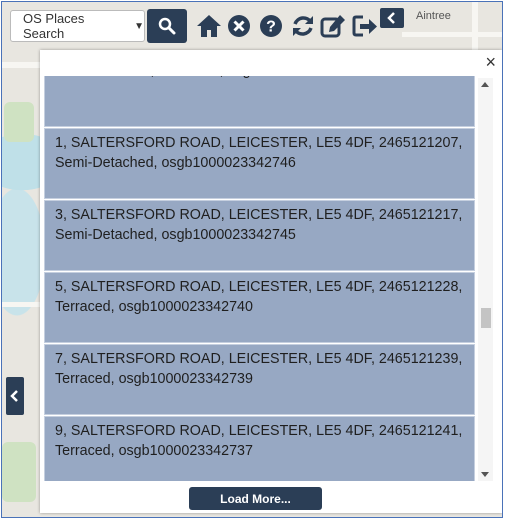  I want to click on edit-button, so click(333, 26).